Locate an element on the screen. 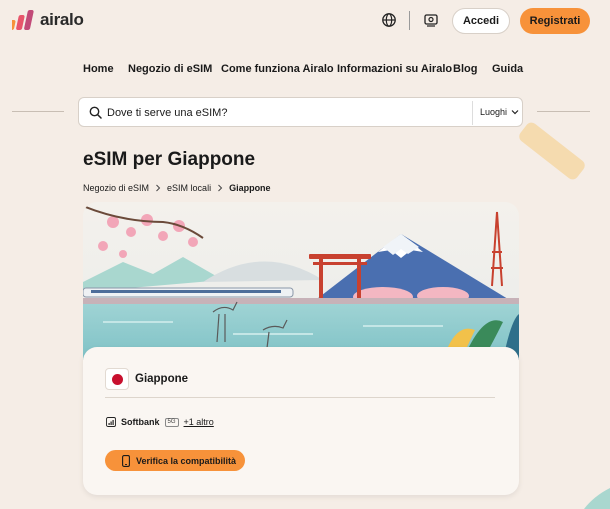  verify-label: Verifica la compatibilità is located at coordinates (186, 460).